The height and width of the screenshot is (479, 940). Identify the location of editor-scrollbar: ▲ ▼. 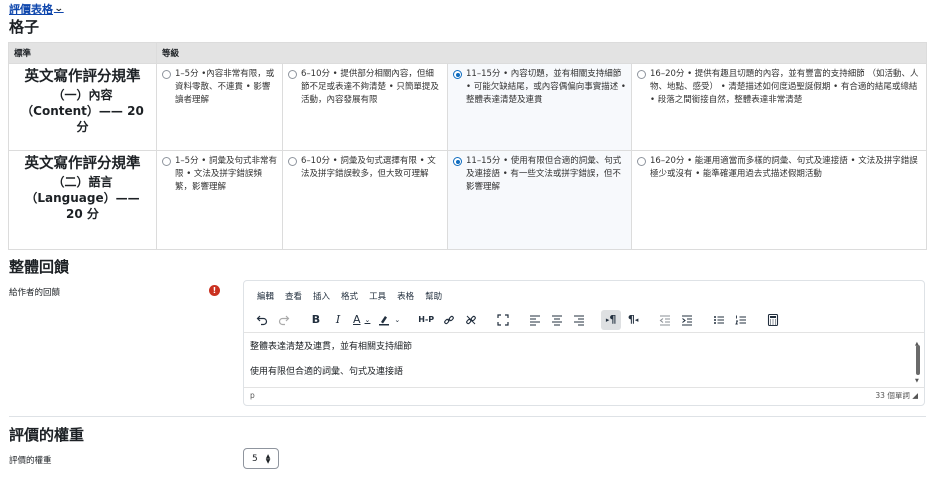
(918, 362).